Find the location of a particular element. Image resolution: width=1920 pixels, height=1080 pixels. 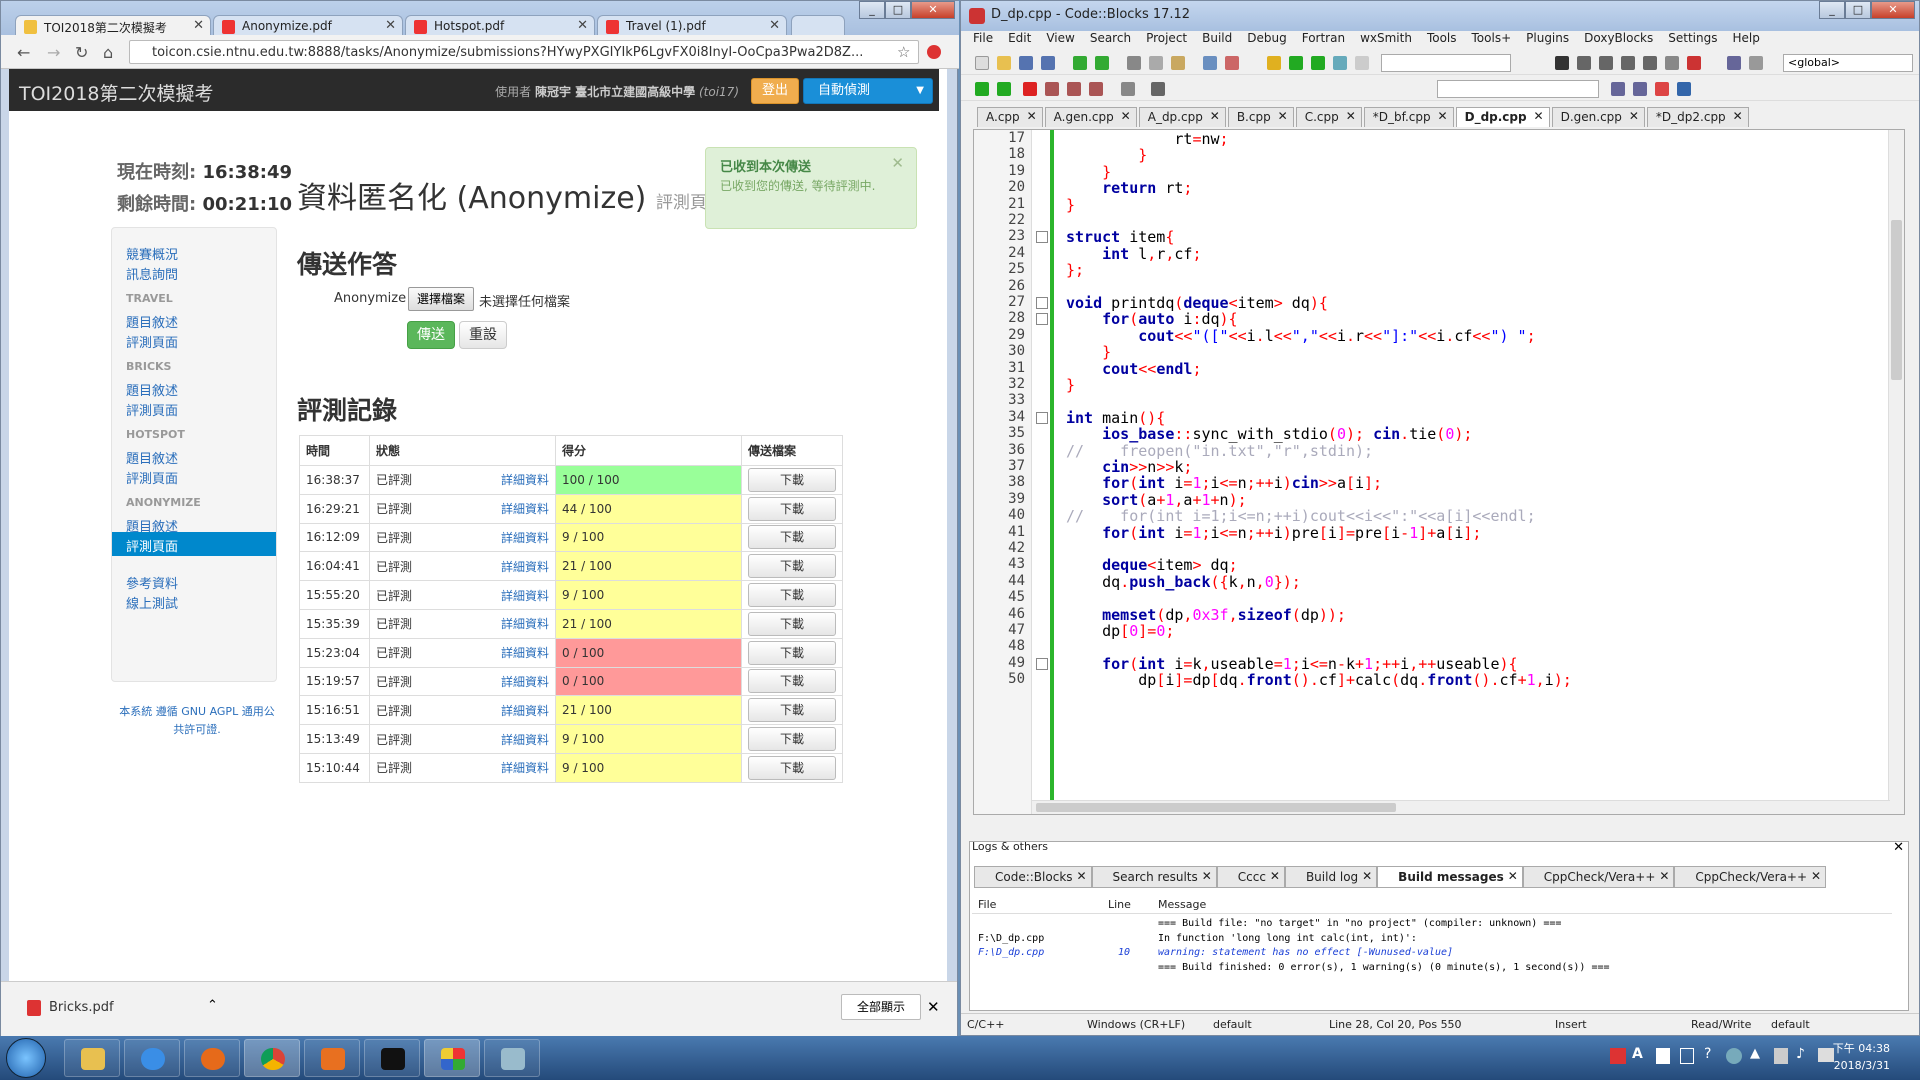

bookmark-star-icon: ☆ is located at coordinates (903, 52).